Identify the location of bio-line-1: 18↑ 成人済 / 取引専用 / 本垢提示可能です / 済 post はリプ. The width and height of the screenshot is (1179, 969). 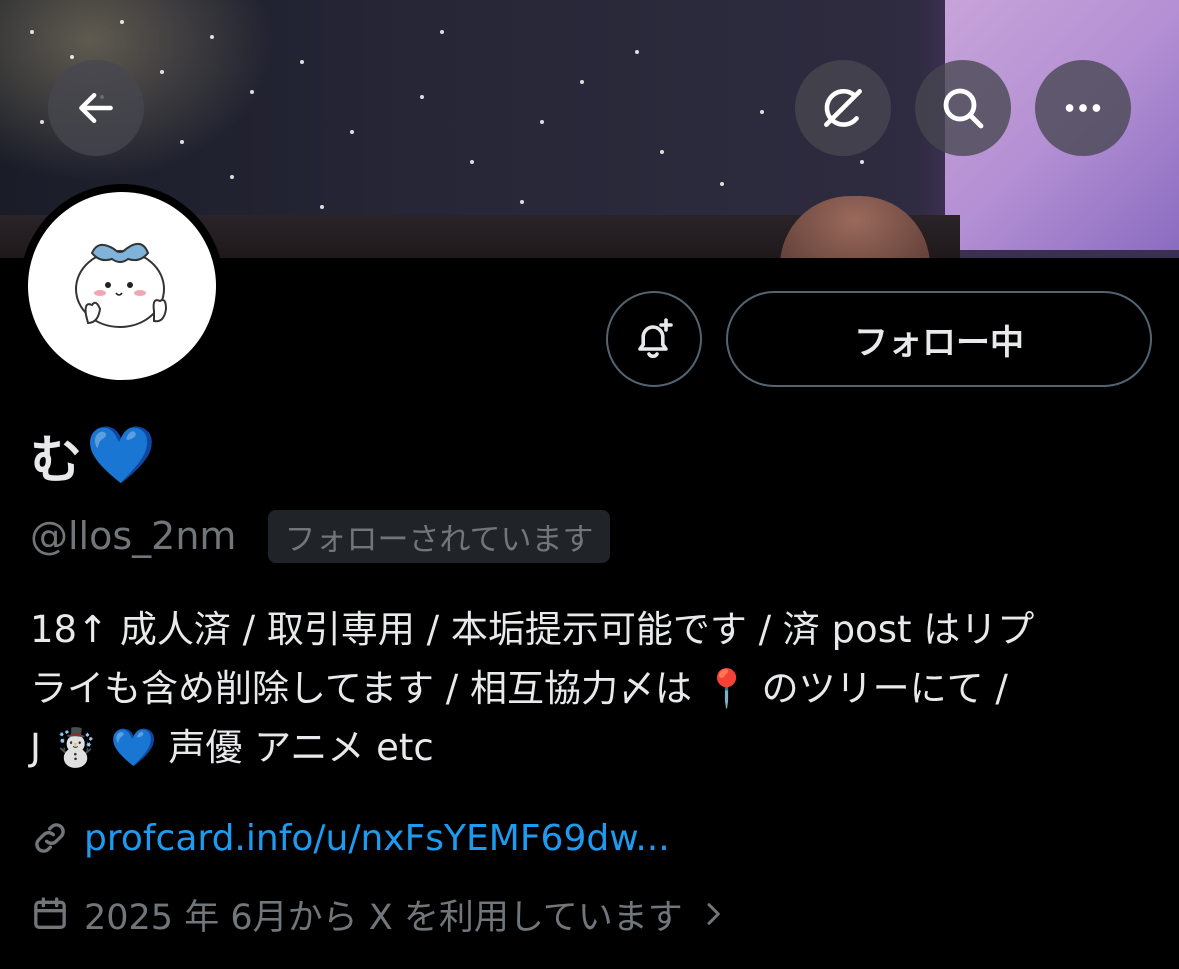
(532, 629).